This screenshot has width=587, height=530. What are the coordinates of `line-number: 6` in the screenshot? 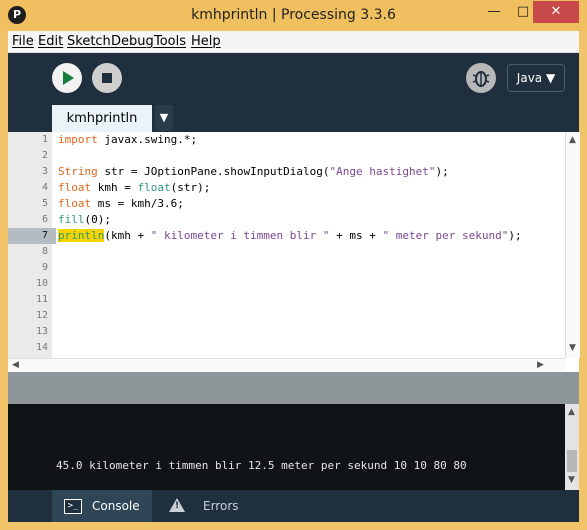 It's located at (44, 219).